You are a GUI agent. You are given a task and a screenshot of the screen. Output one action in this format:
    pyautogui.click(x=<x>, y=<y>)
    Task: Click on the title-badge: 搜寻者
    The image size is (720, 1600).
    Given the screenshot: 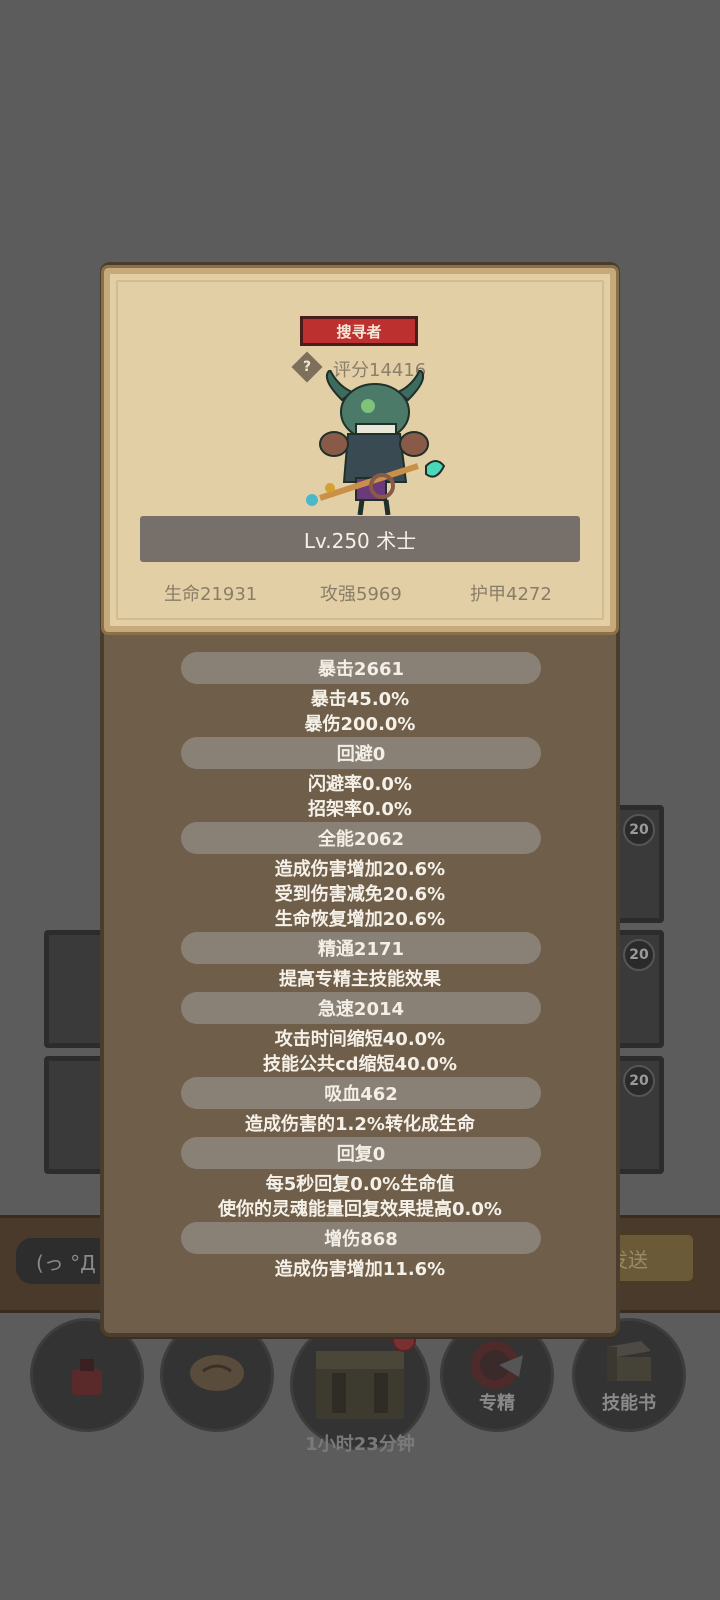 What is the action you would take?
    pyautogui.click(x=359, y=331)
    